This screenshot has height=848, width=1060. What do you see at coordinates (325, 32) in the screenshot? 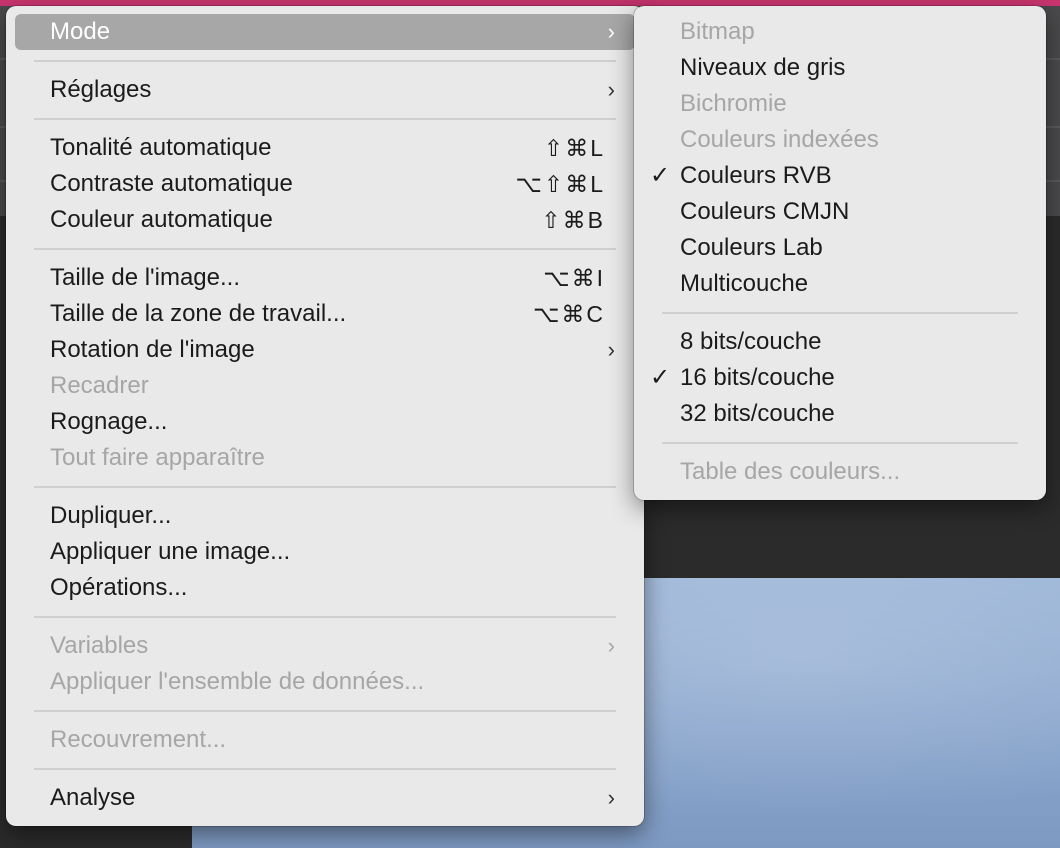
I see `menu-item-mode: Mode ›` at bounding box center [325, 32].